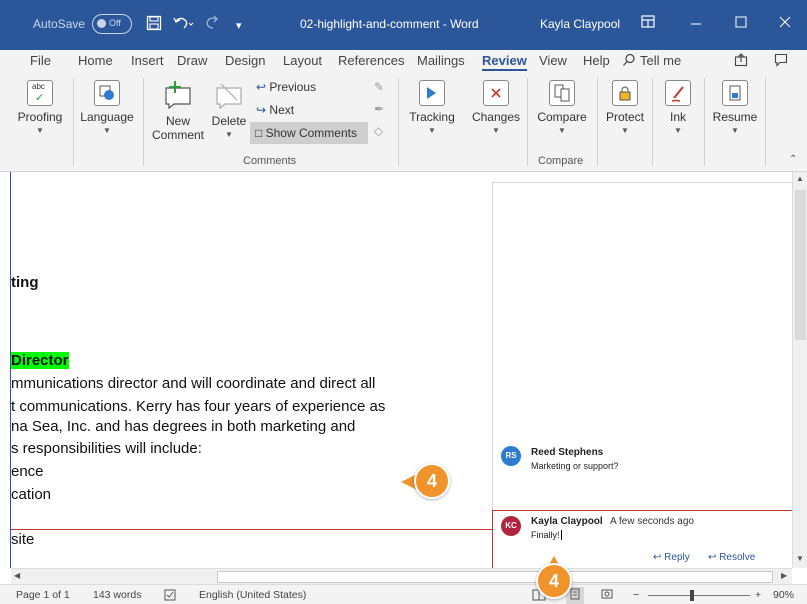 Image resolution: width=807 pixels, height=604 pixels. Describe the element at coordinates (648, 24) in the screenshot. I see `ribbon-display-icon` at that location.